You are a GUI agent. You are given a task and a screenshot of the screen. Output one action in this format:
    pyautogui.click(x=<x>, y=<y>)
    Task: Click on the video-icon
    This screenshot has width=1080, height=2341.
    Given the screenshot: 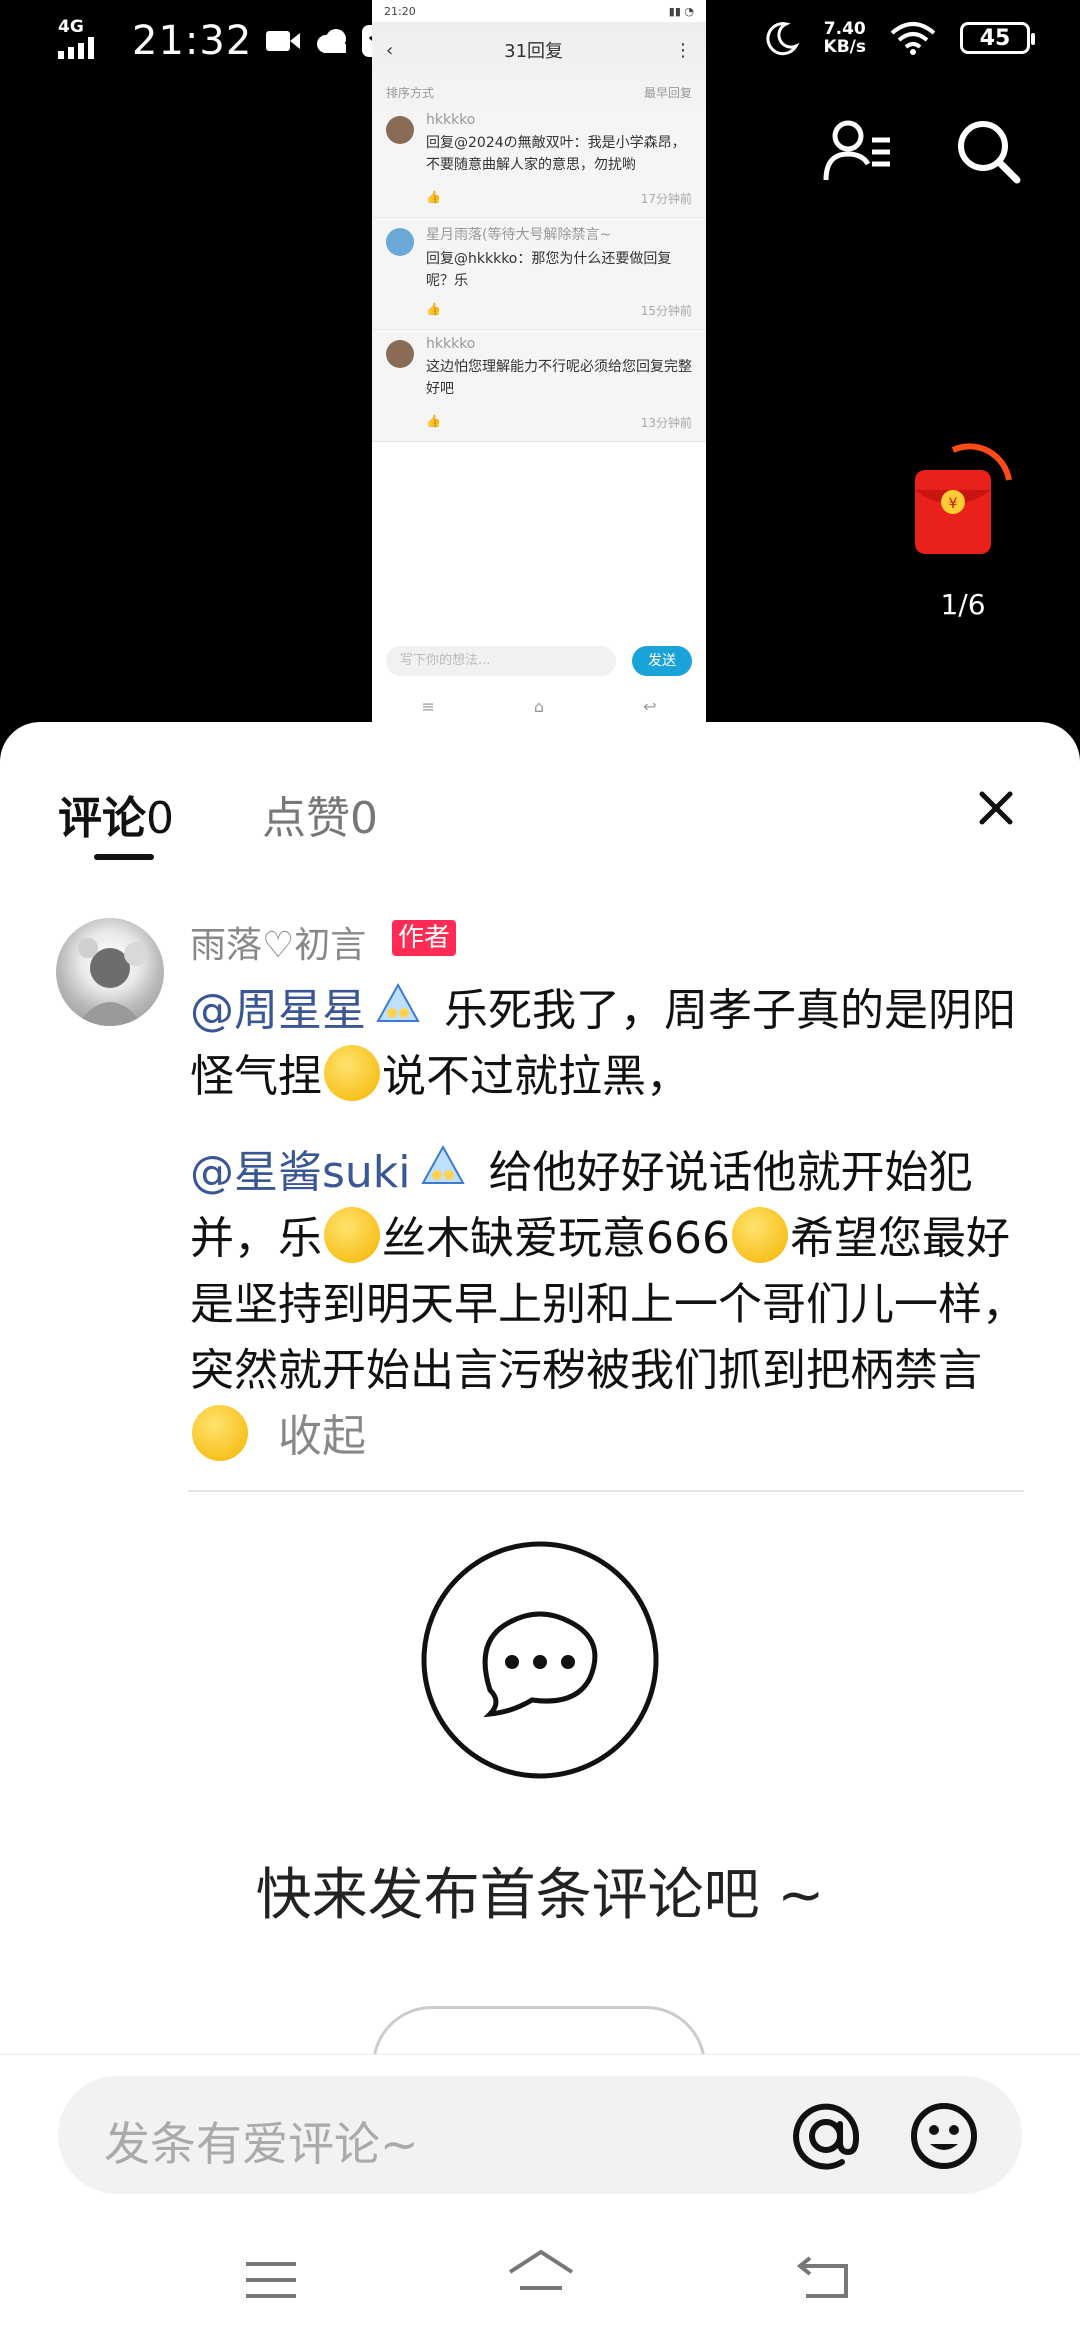 What is the action you would take?
    pyautogui.click(x=283, y=41)
    